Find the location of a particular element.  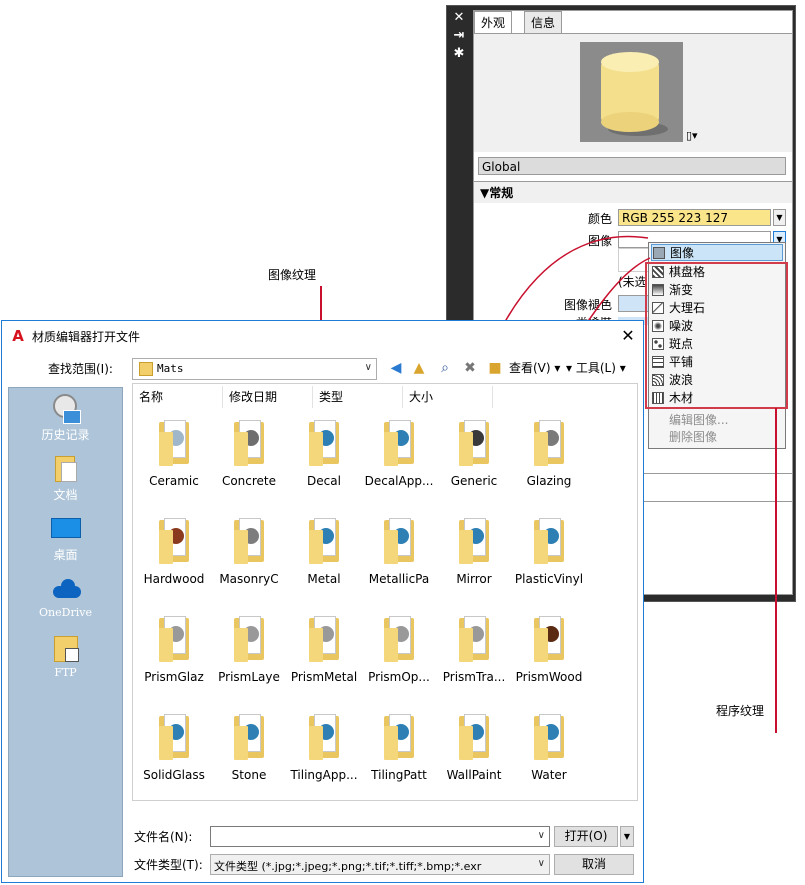

cancel-button: 取消 is located at coordinates (594, 864).